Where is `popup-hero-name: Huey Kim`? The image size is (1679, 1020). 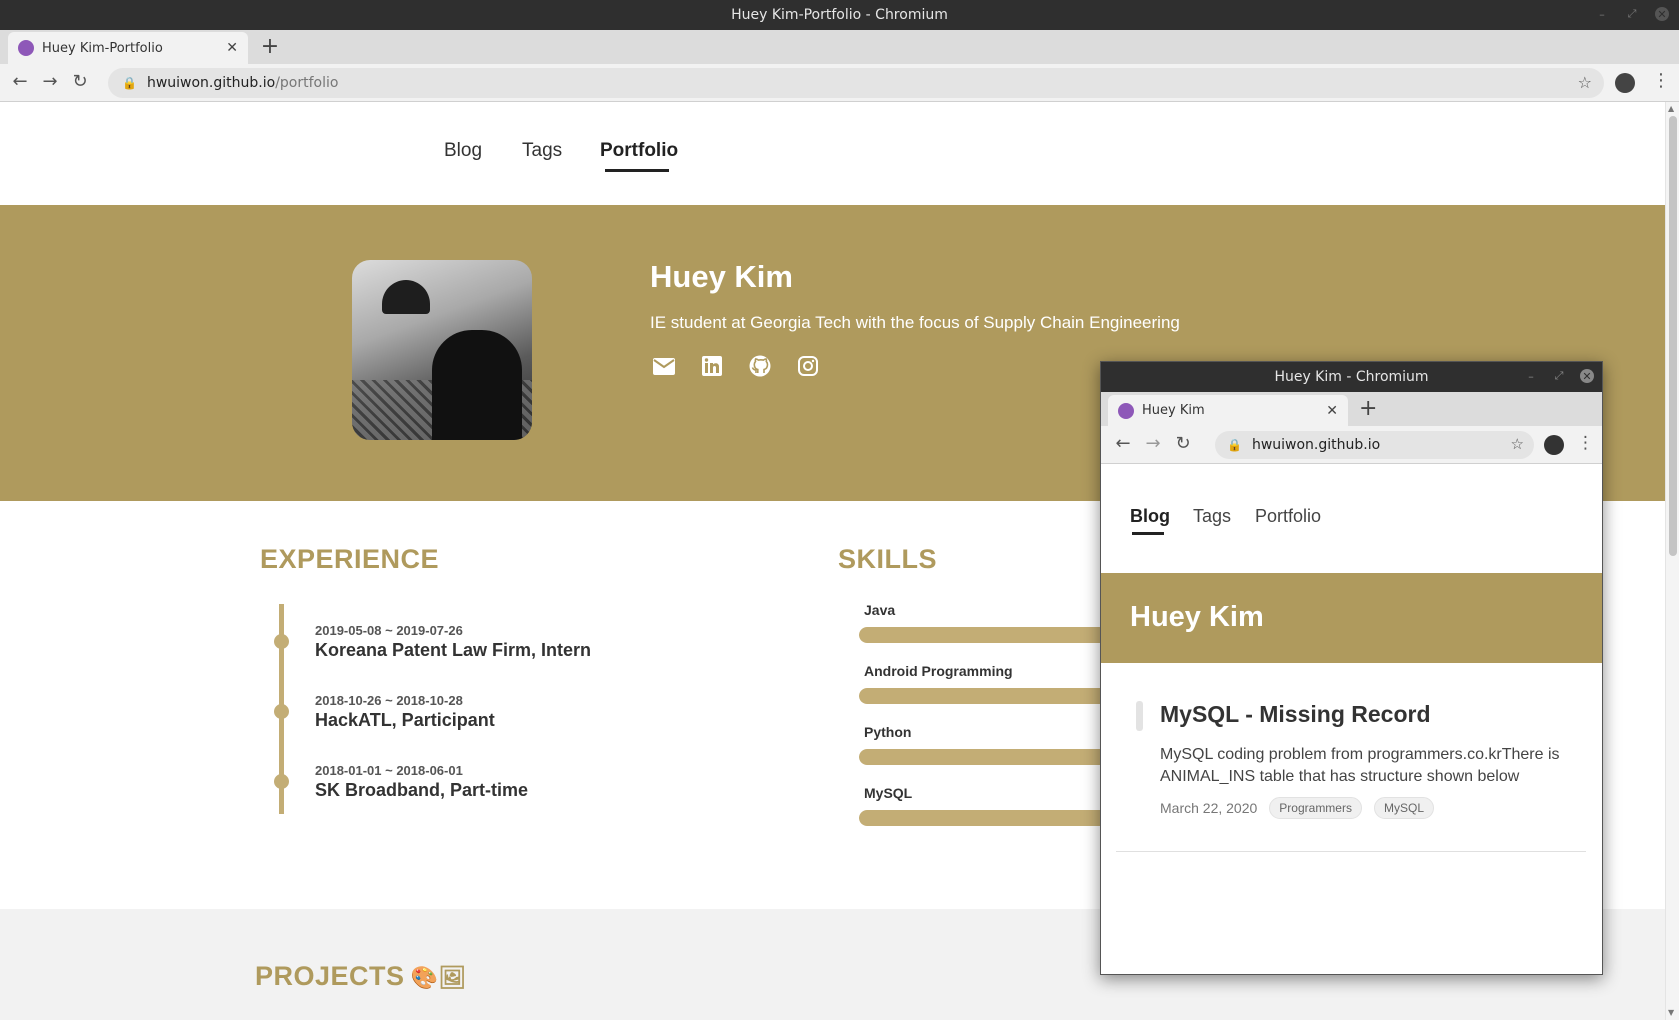 popup-hero-name: Huey Kim is located at coordinates (1197, 617).